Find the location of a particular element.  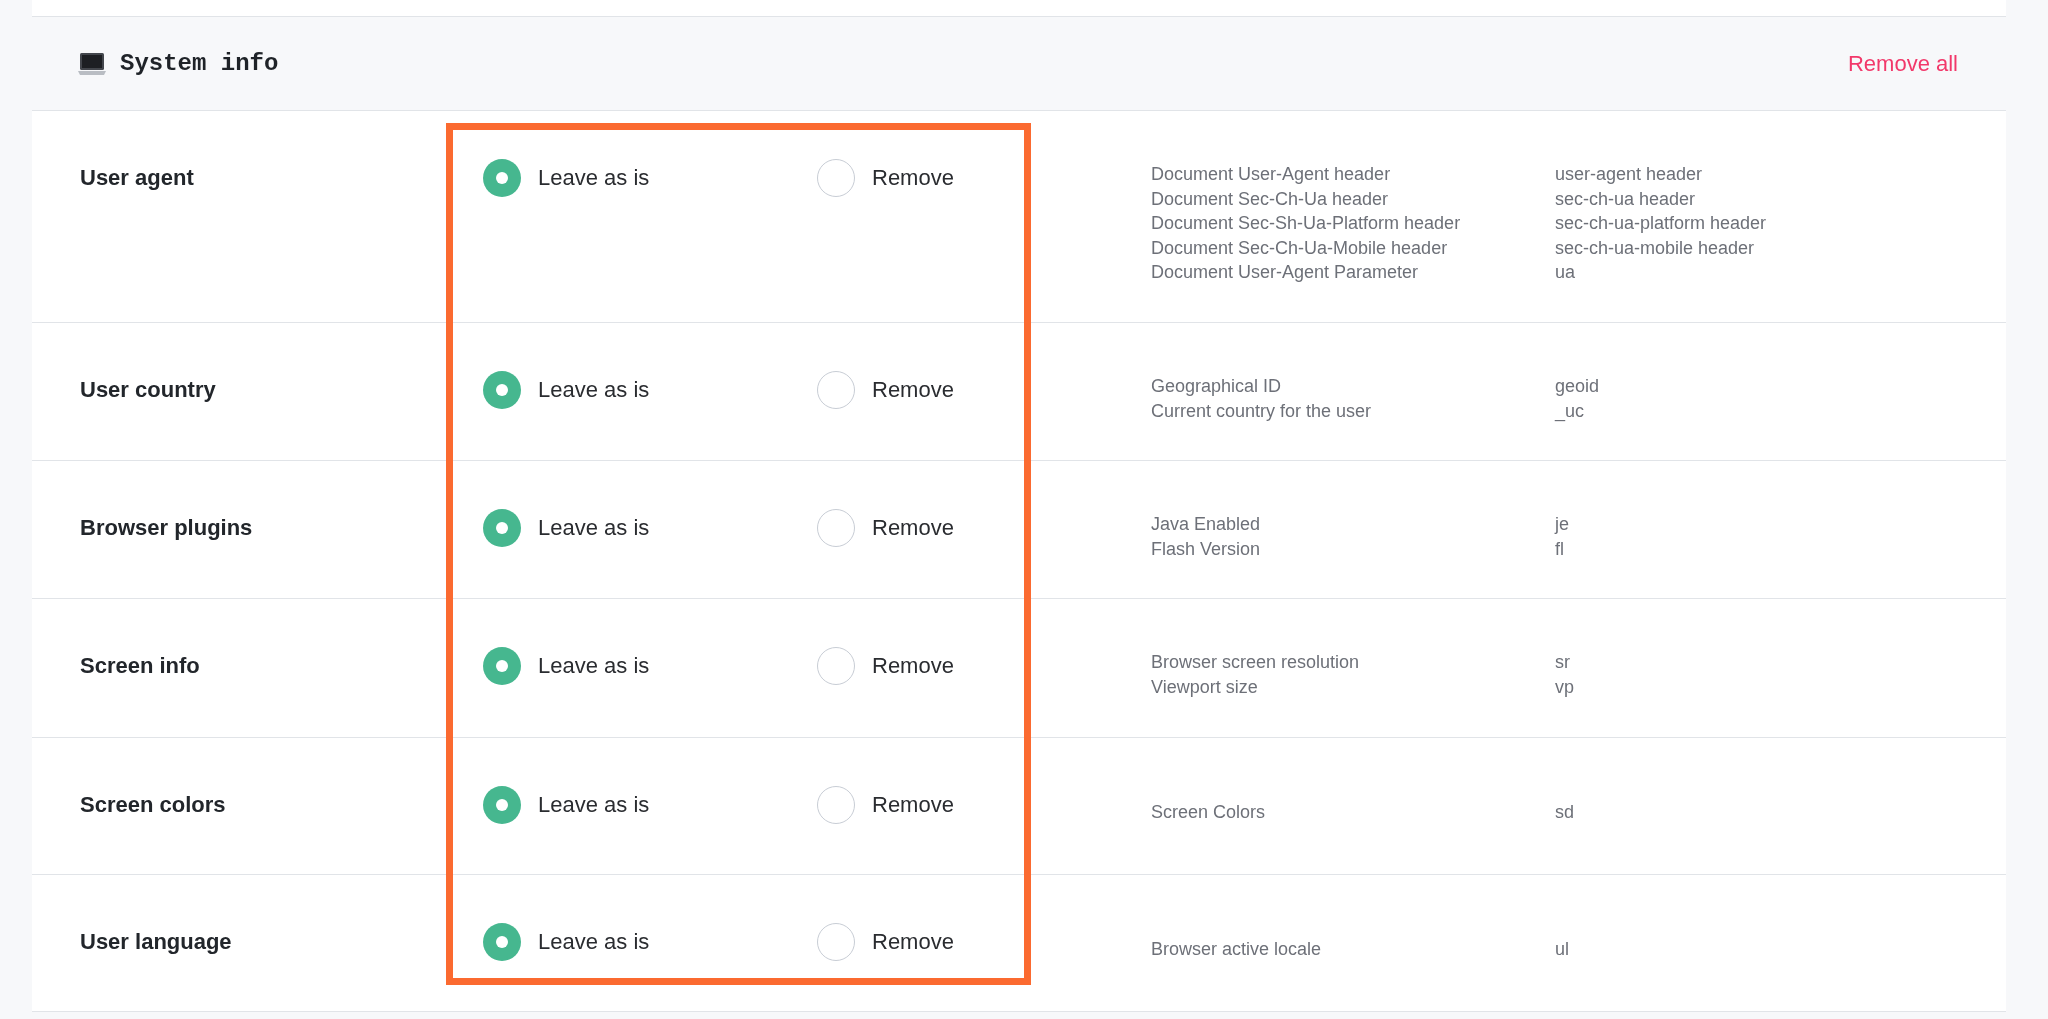

parameter-name: Geographical ID is located at coordinates (1216, 386).